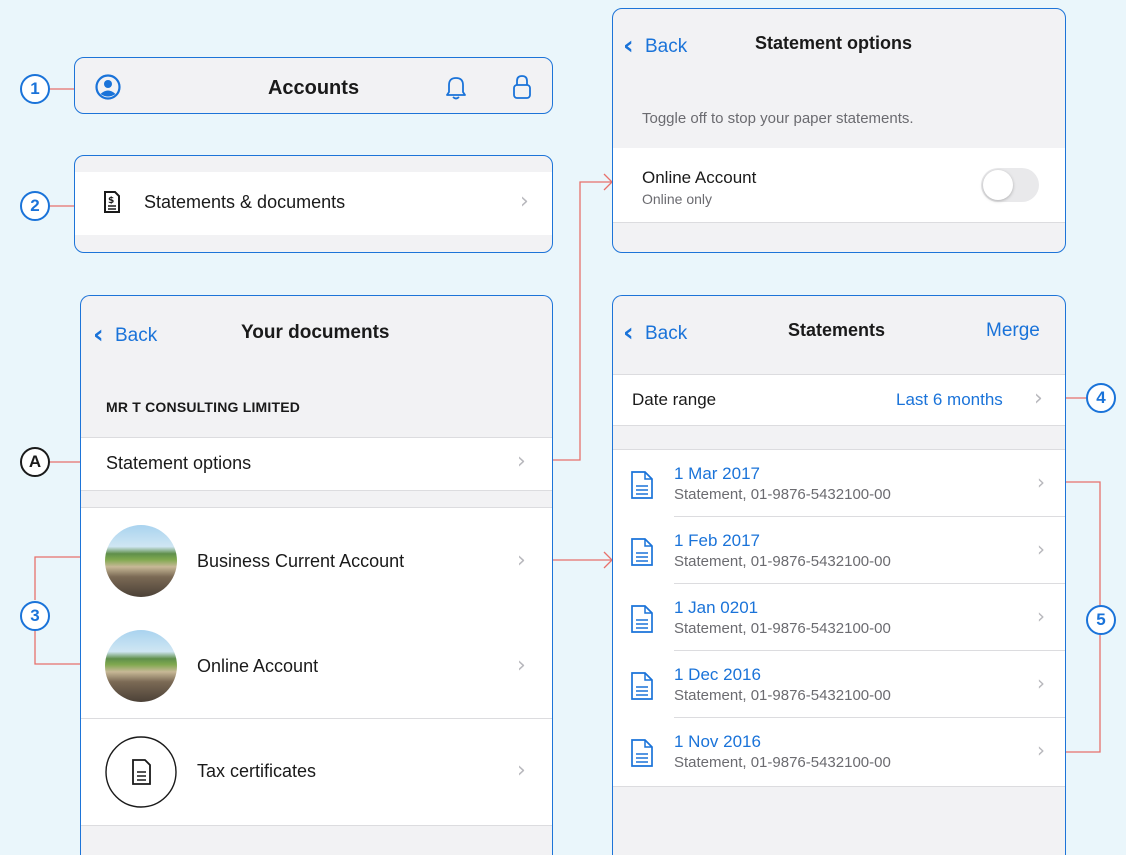 The image size is (1126, 855). I want to click on statement-date: 1 Dec 2016, so click(717, 674).